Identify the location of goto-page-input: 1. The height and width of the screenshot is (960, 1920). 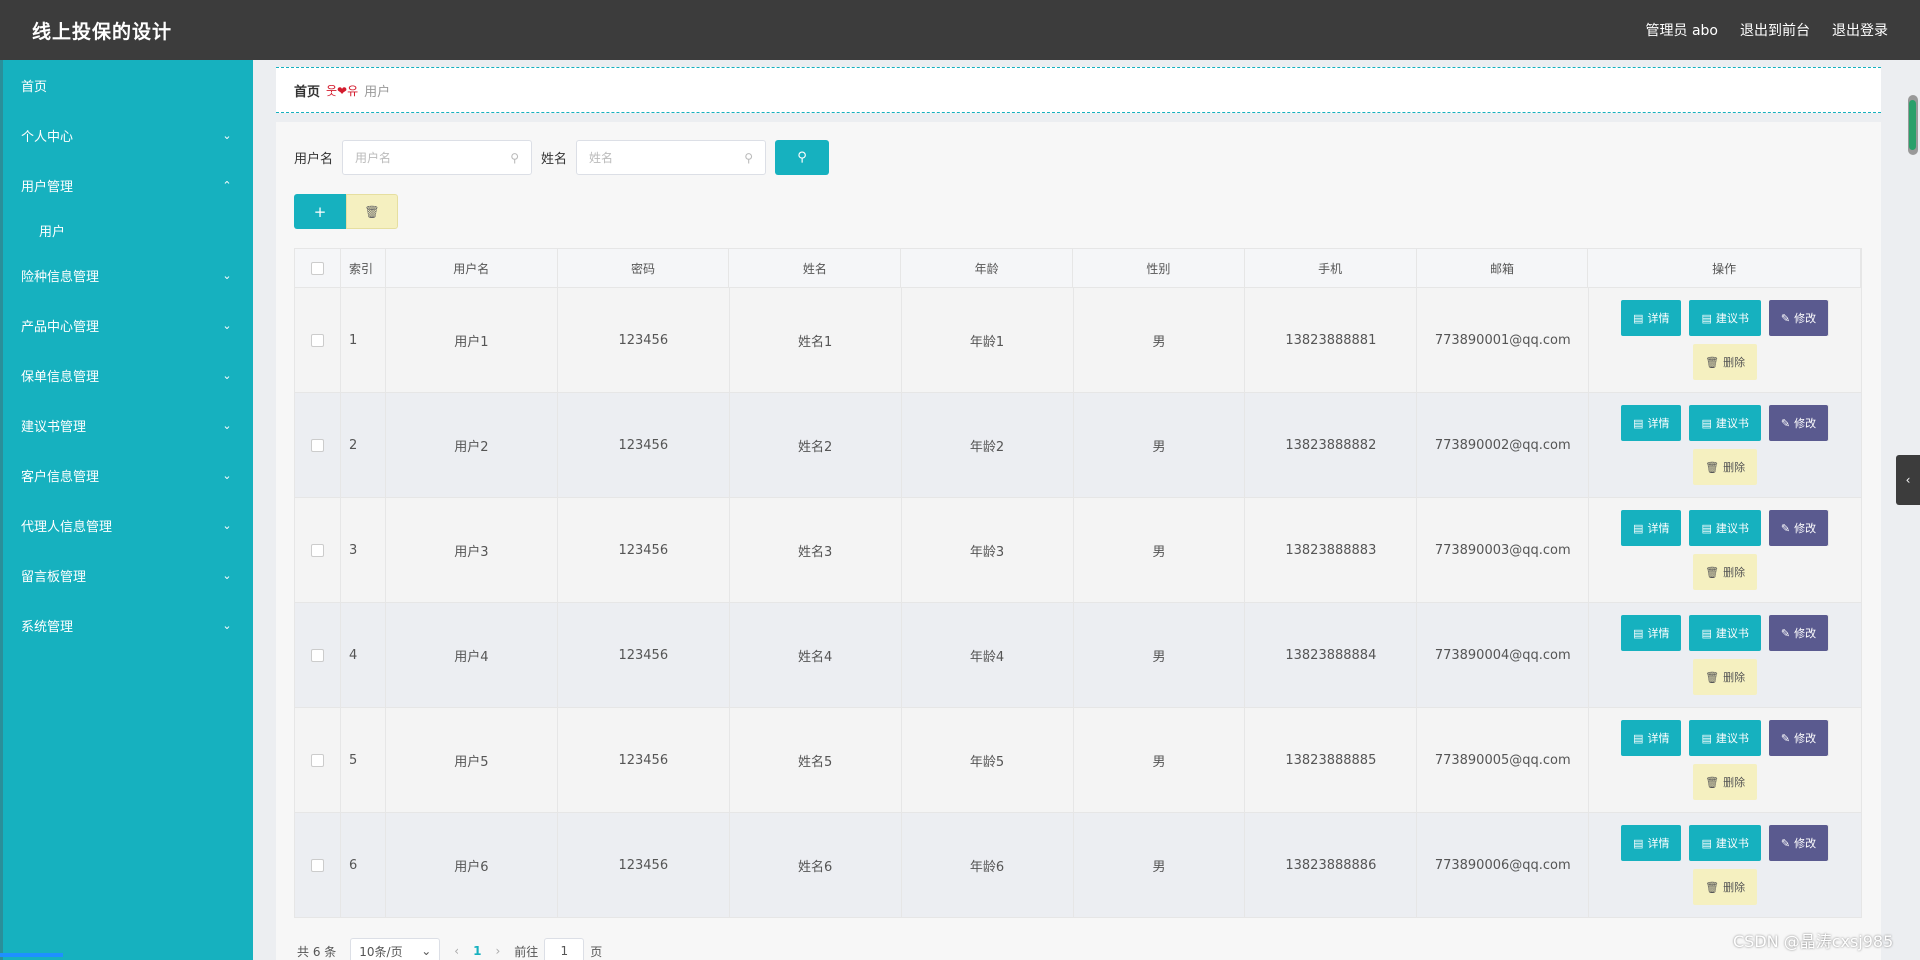
(564, 949).